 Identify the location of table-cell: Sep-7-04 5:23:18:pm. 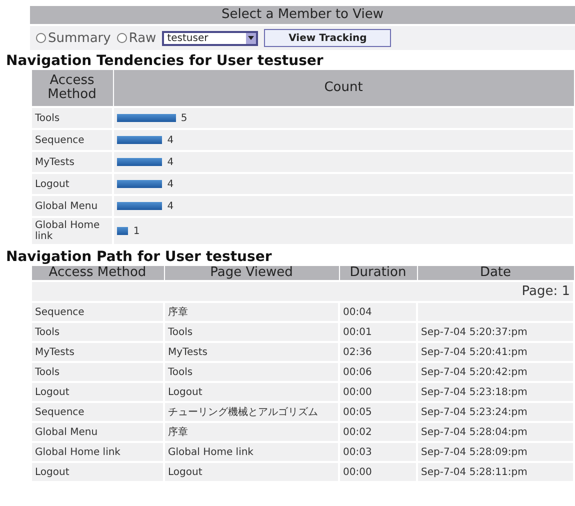
(474, 392).